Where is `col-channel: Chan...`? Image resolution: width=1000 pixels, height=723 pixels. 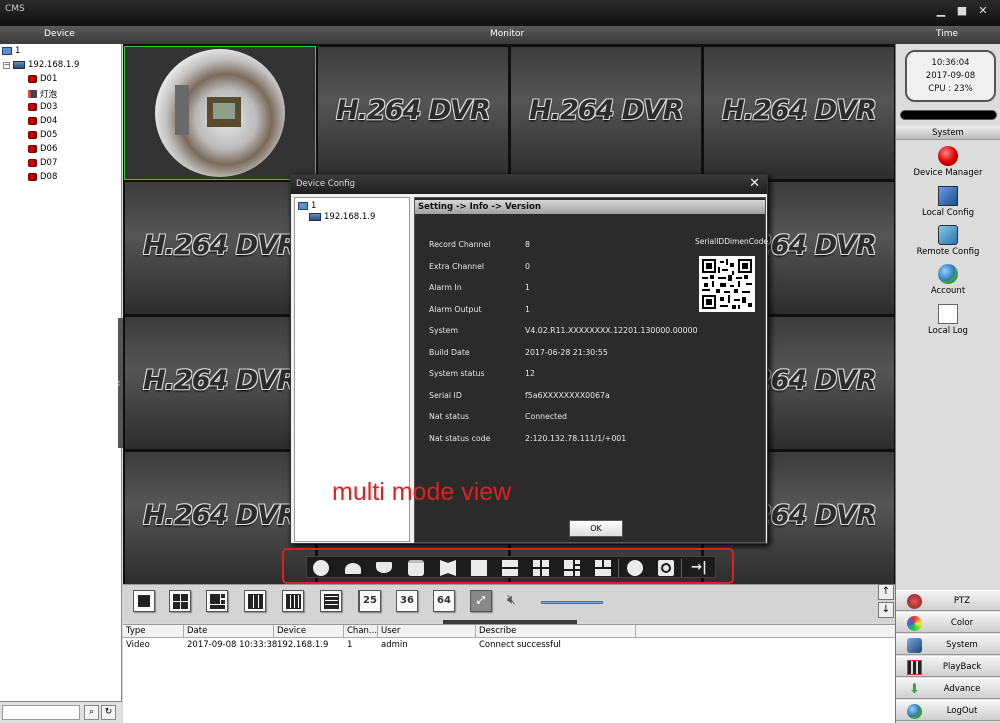 col-channel: Chan... is located at coordinates (361, 631).